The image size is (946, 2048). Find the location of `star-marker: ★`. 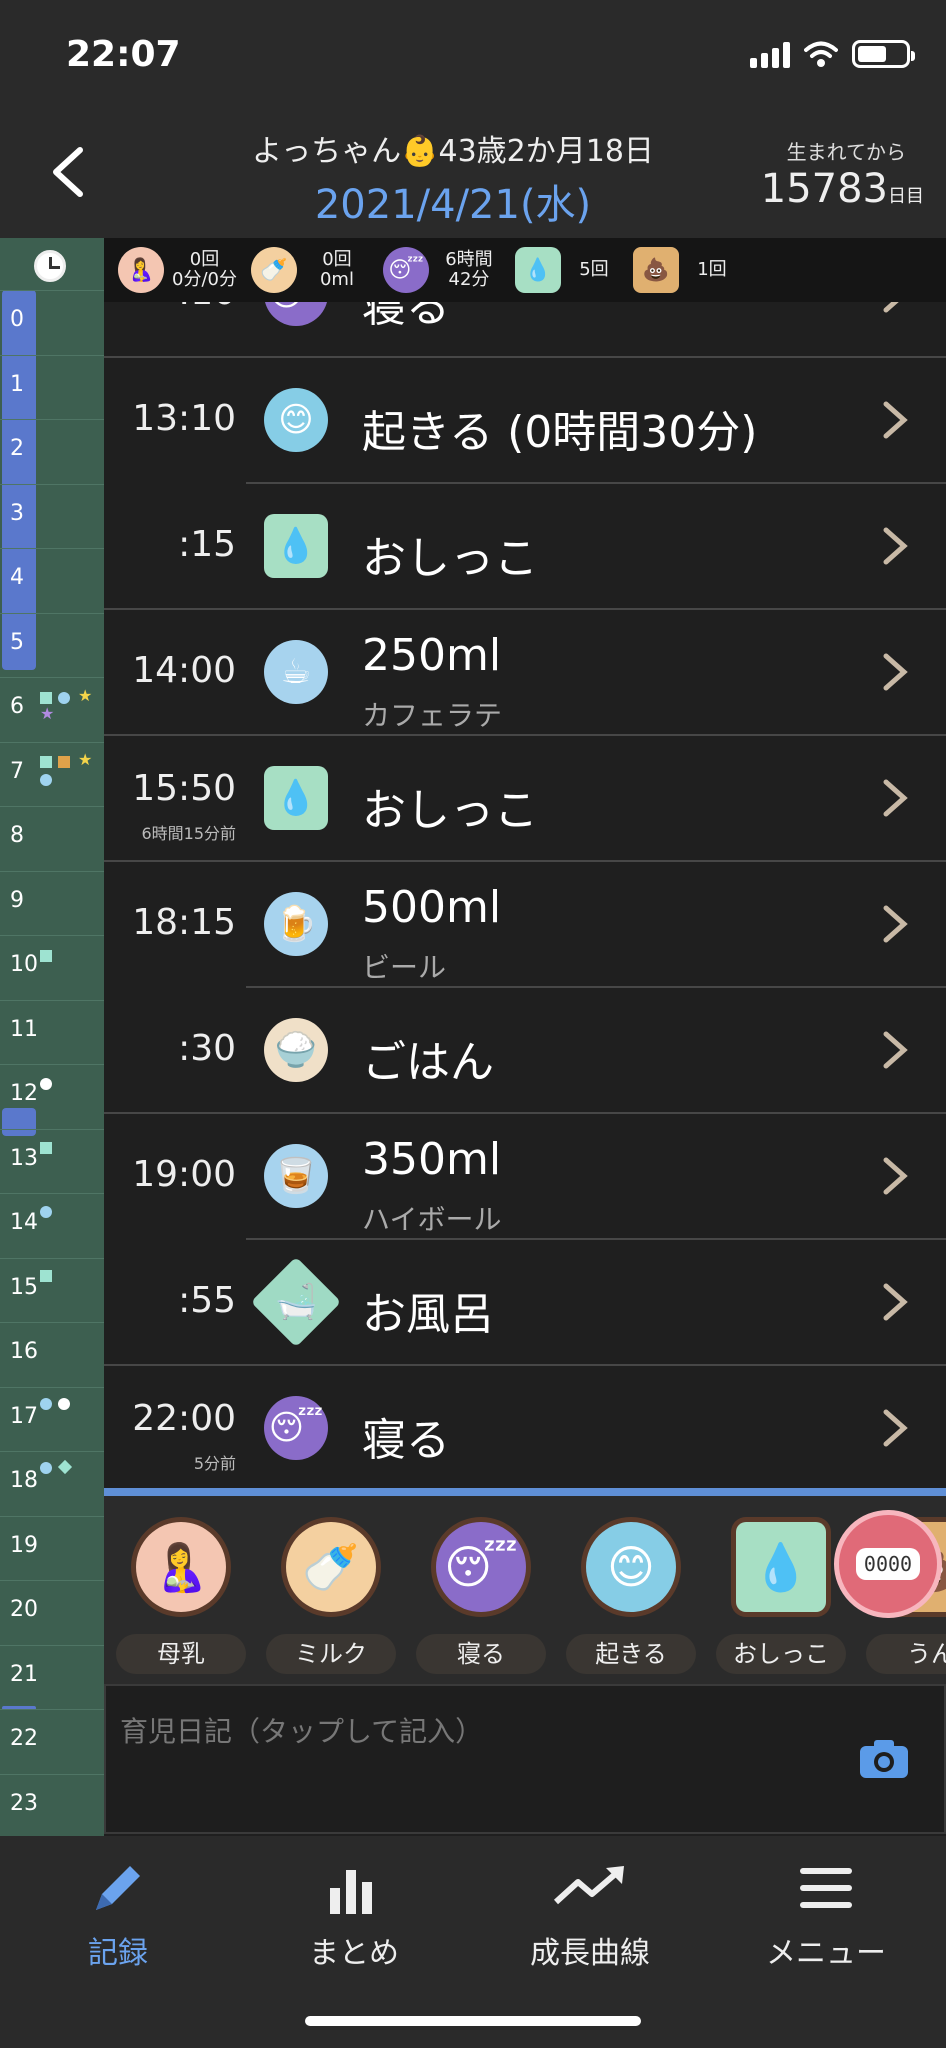

star-marker: ★ is located at coordinates (85, 695).